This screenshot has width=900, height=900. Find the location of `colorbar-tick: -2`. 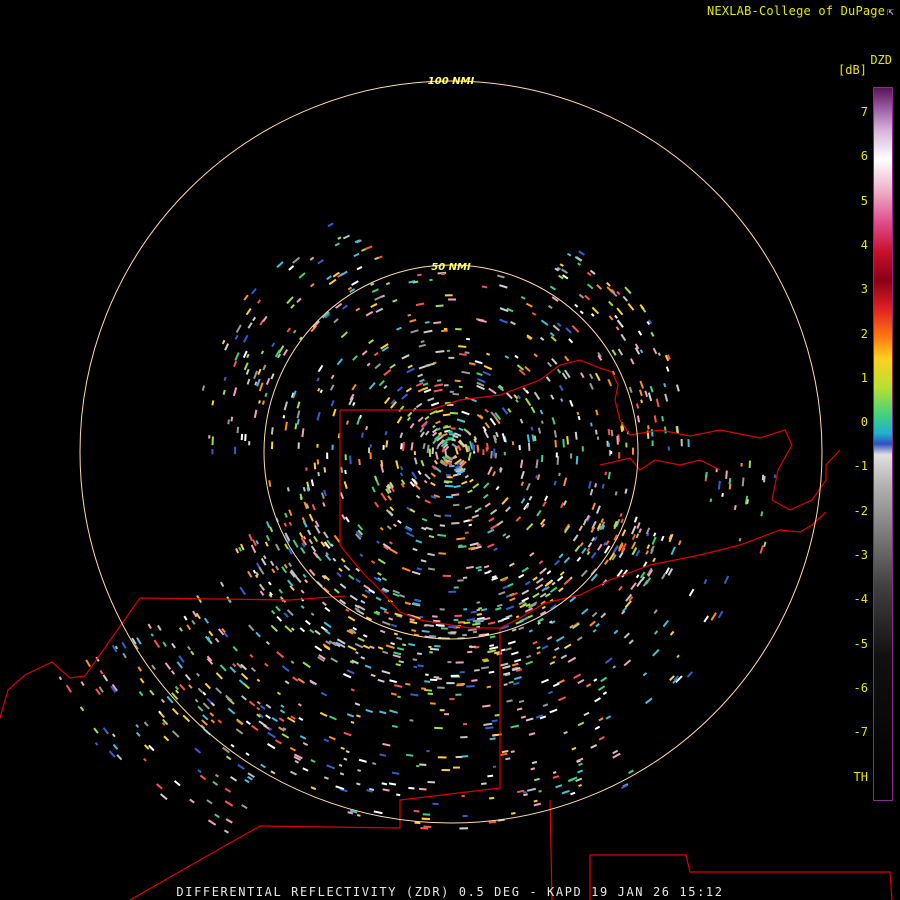

colorbar-tick: -2 is located at coordinates (860, 510).